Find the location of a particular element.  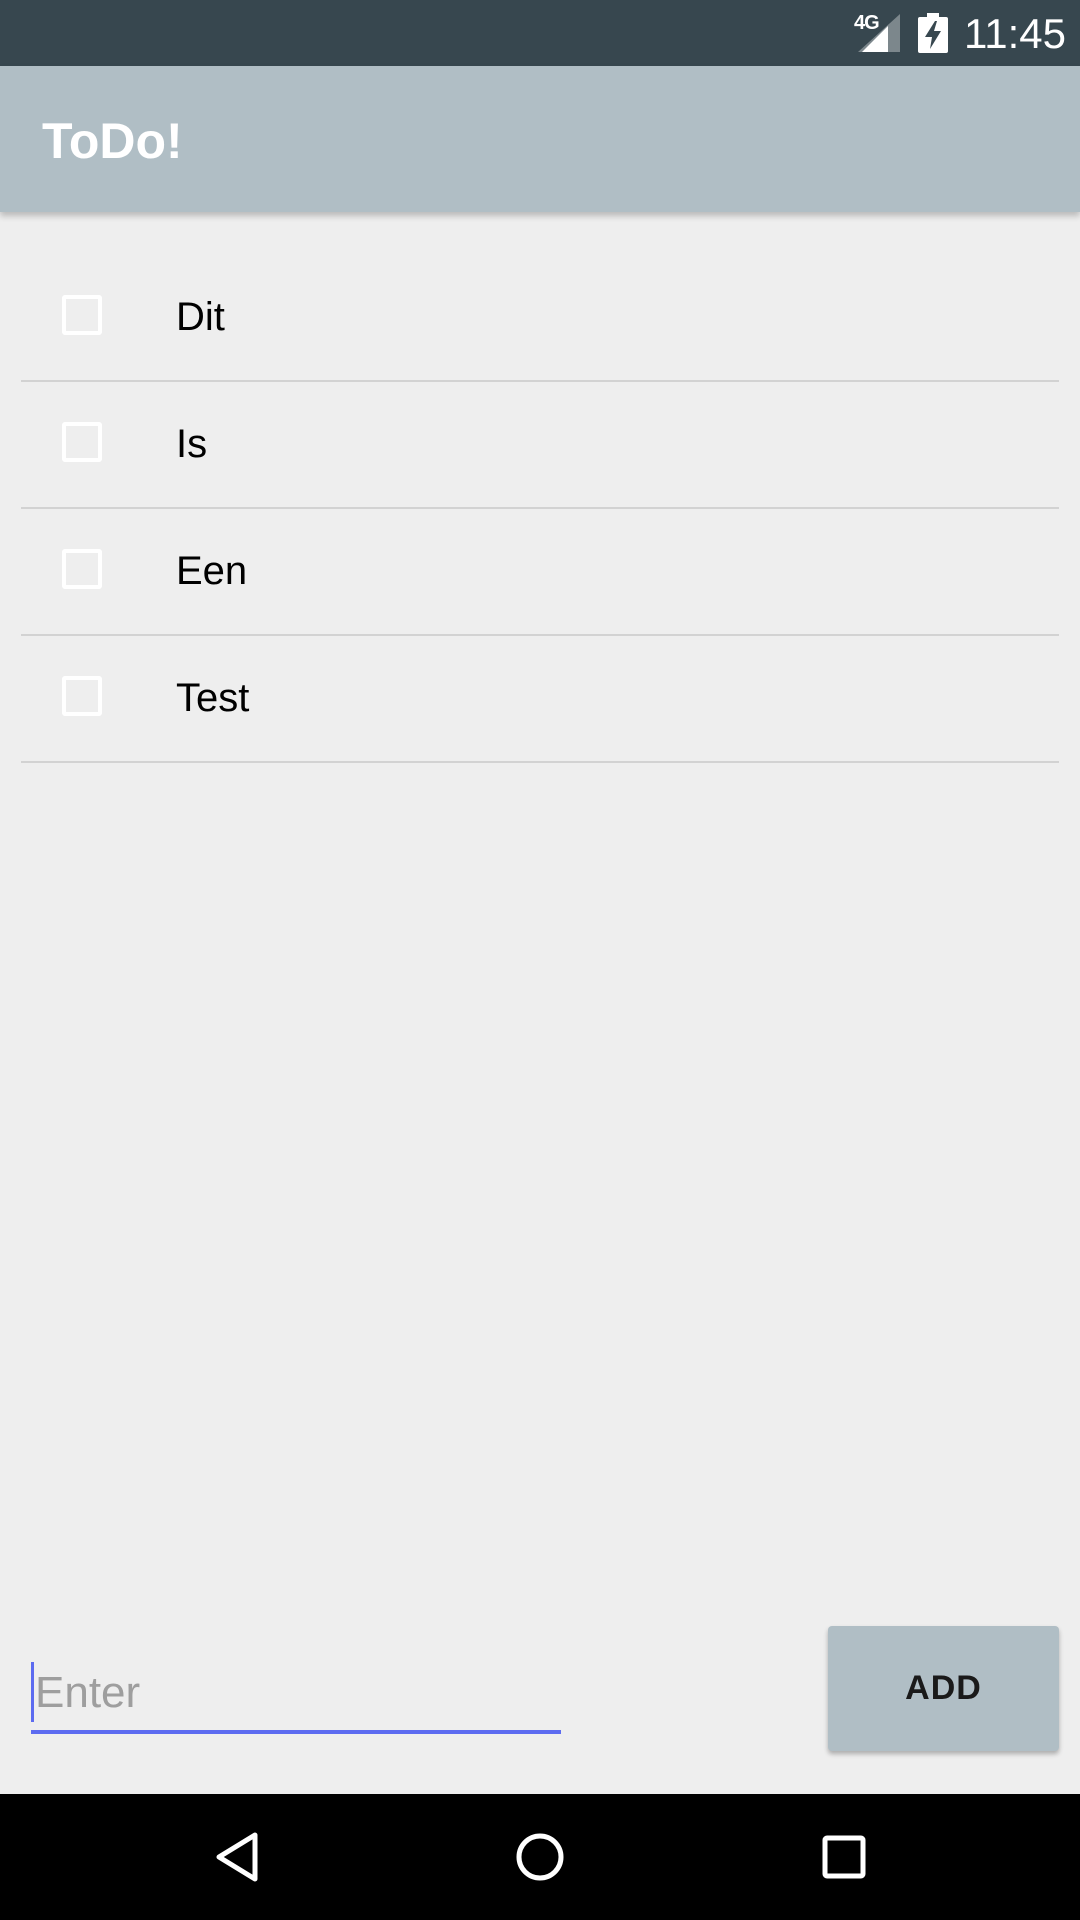

todo-item-label: Dit is located at coordinates (200, 317).